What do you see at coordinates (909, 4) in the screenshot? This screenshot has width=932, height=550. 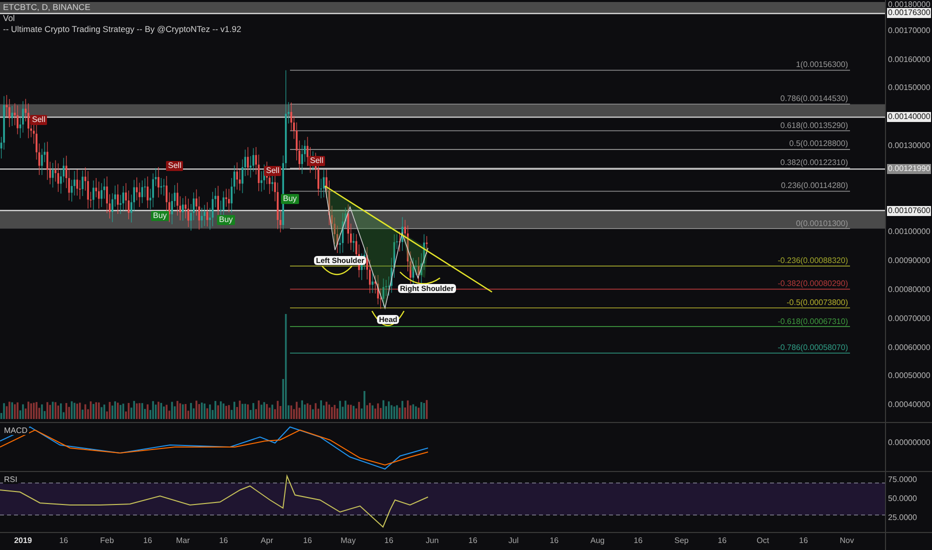 I see `price-tick-label: 0.00180000` at bounding box center [909, 4].